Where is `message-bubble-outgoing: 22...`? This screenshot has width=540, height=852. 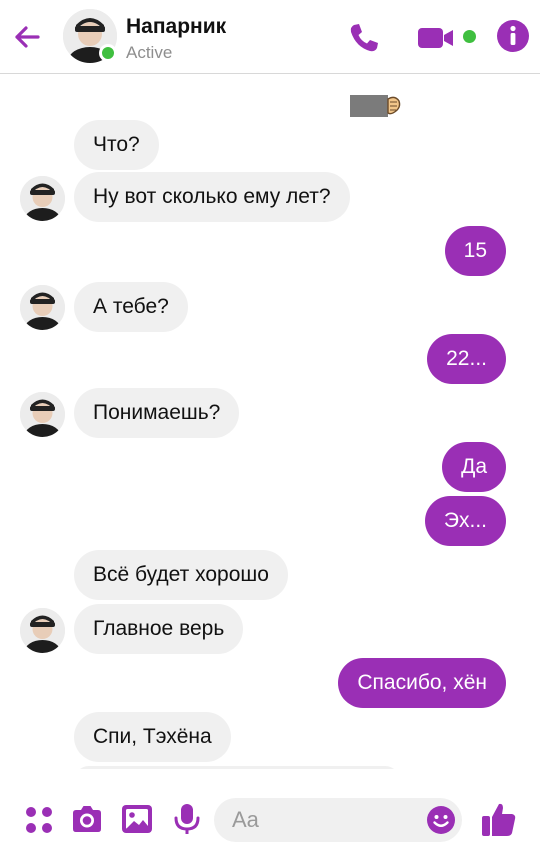 message-bubble-outgoing: 22... is located at coordinates (466, 359).